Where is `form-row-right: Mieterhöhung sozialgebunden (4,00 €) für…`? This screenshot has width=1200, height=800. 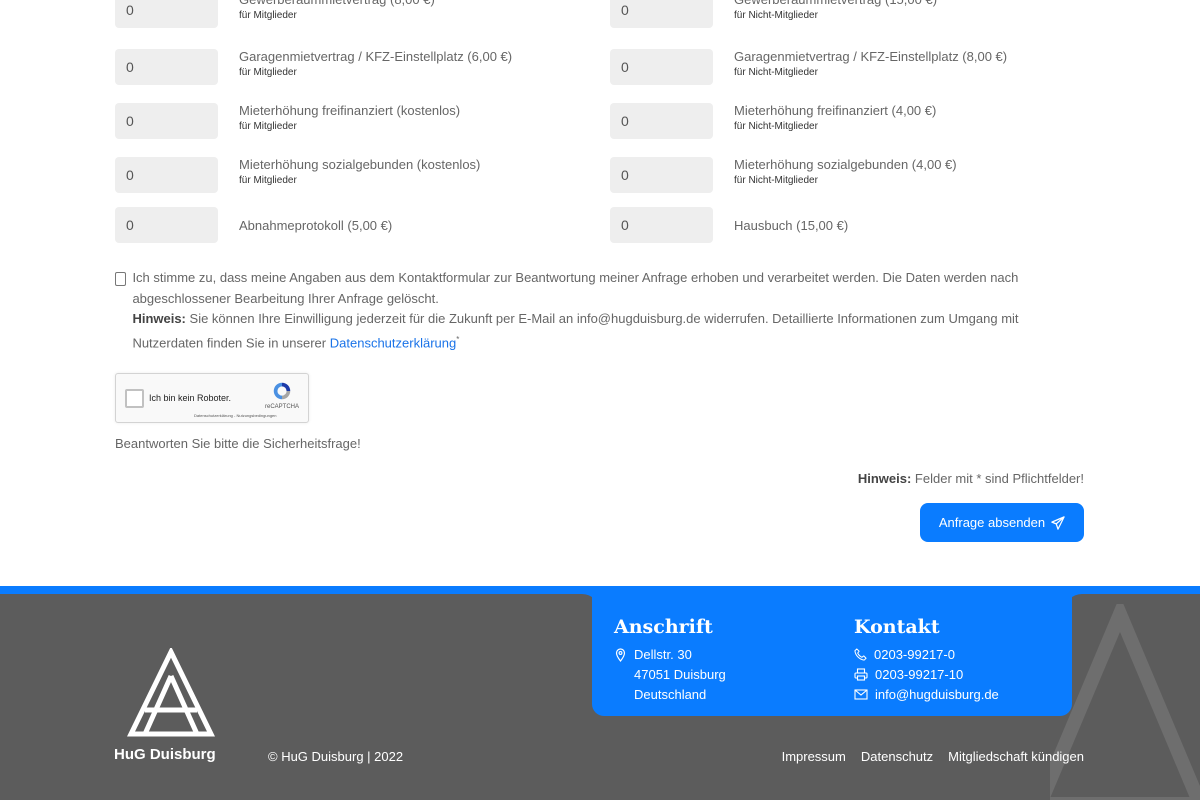
form-row-right: Mieterhöhung sozialgebunden (4,00 €) für… is located at coordinates (783, 175).